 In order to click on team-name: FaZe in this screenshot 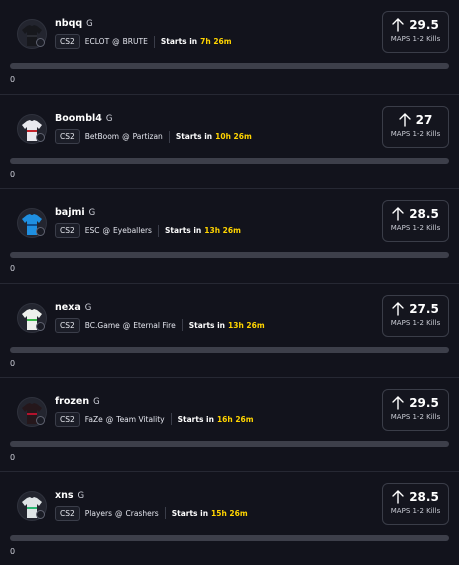, I will do `click(93, 419)`.